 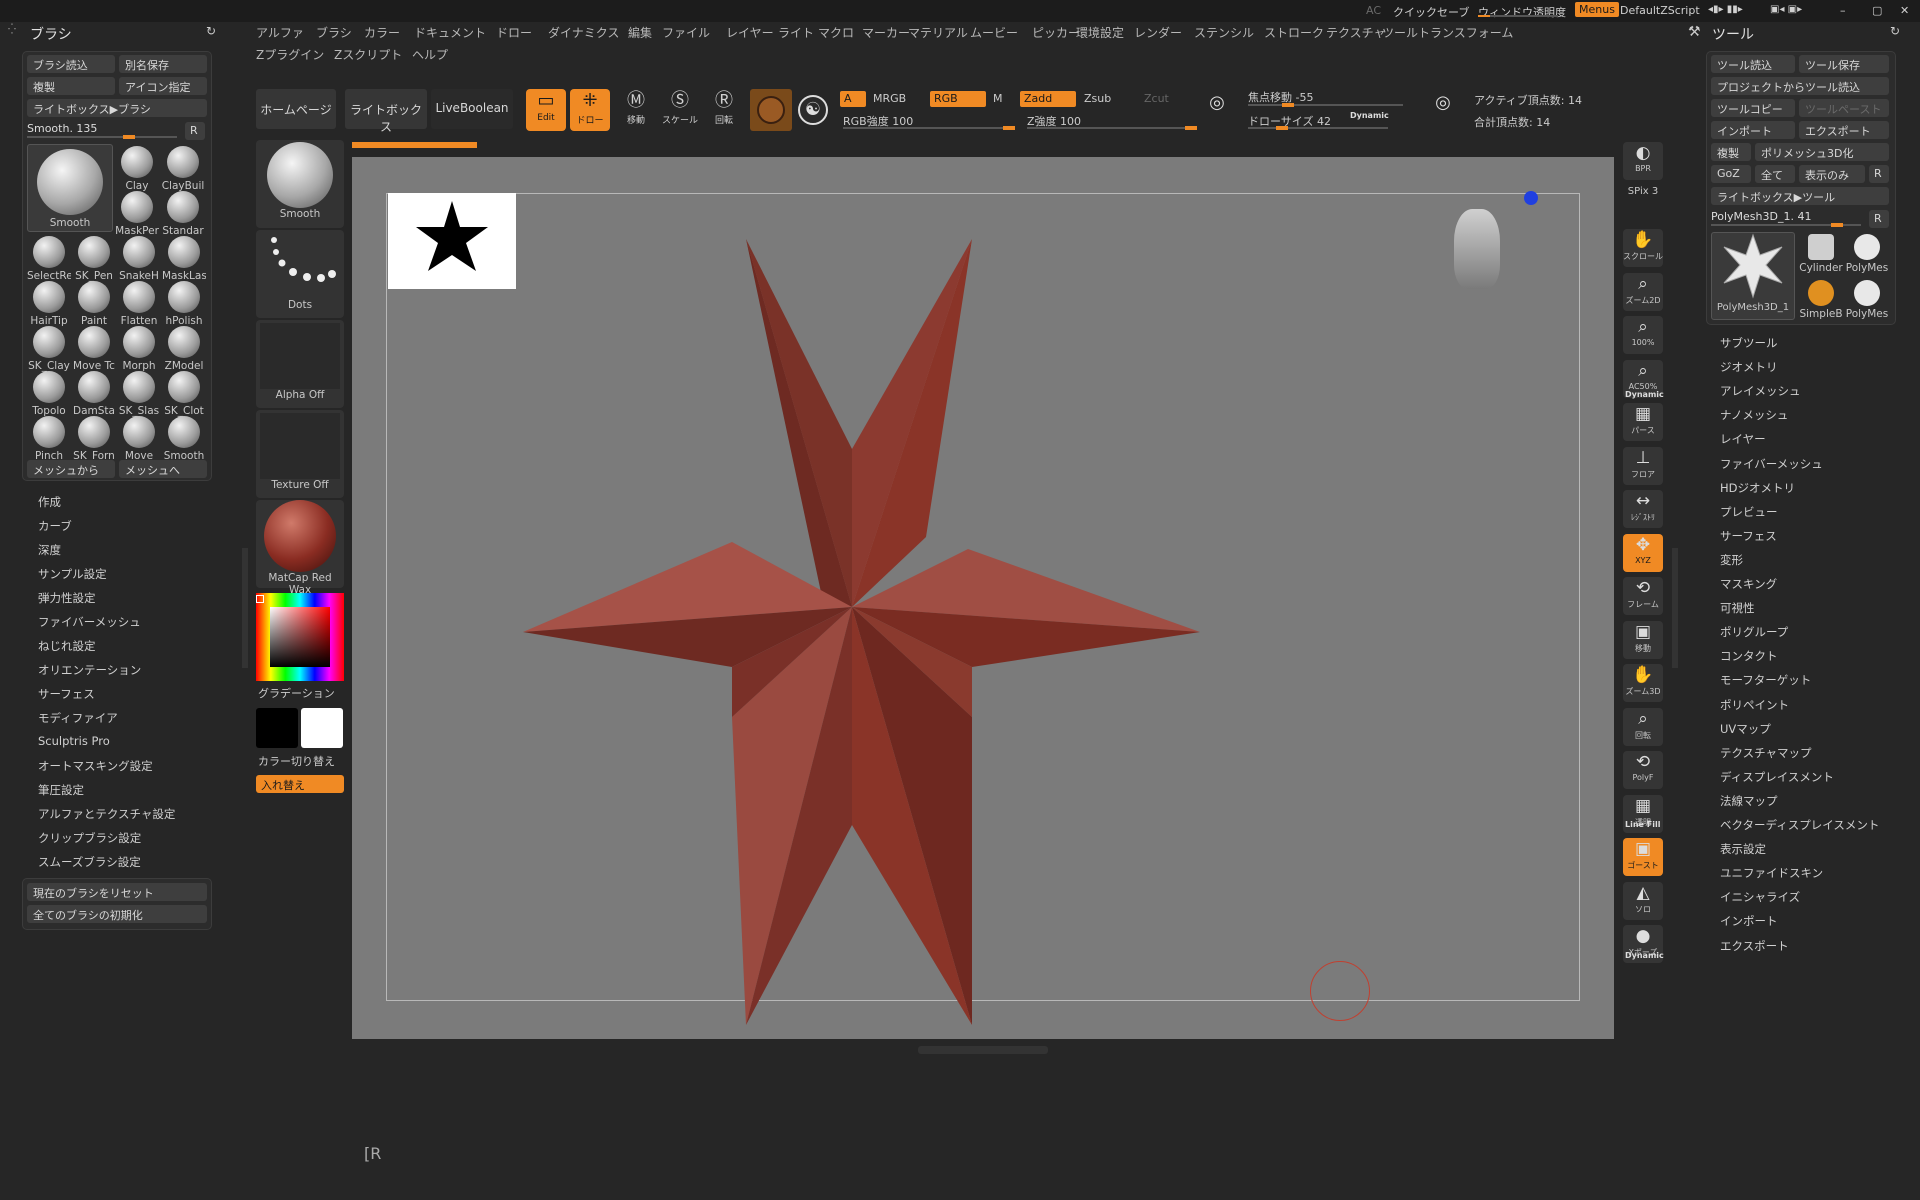 I want to click on menu-item: アルファ, so click(x=280, y=32).